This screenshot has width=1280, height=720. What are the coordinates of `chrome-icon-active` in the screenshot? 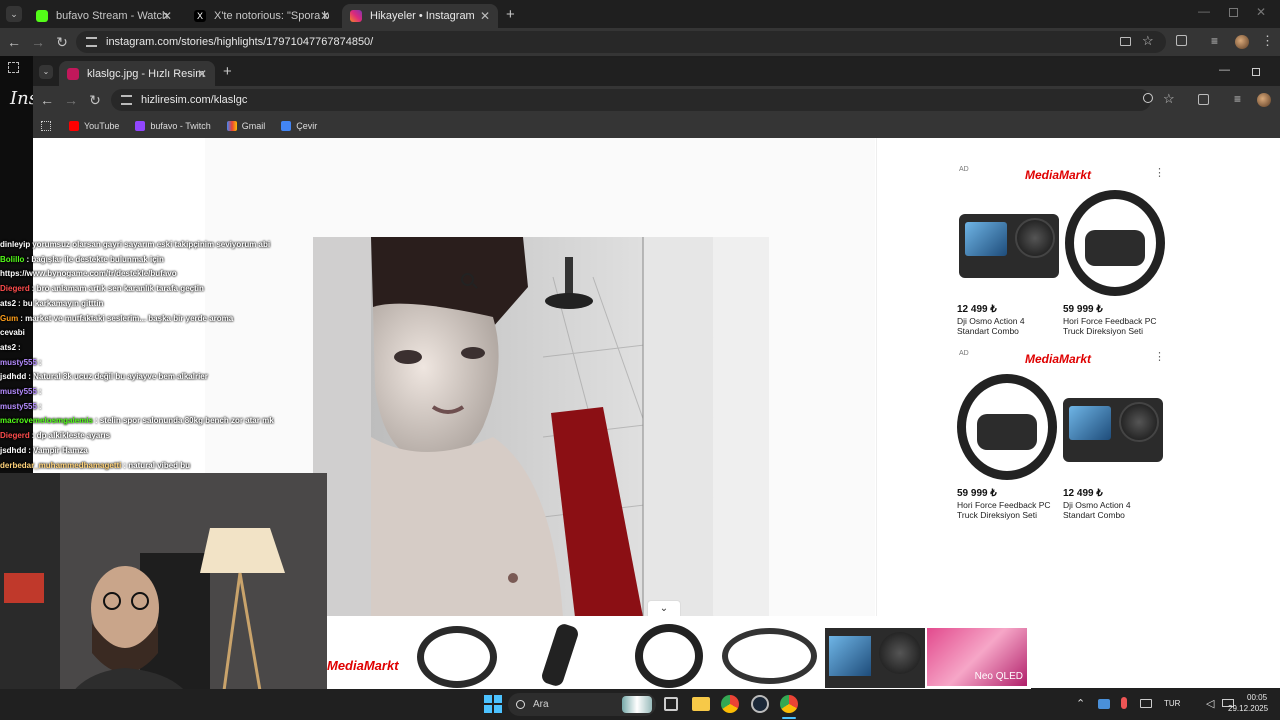 It's located at (789, 704).